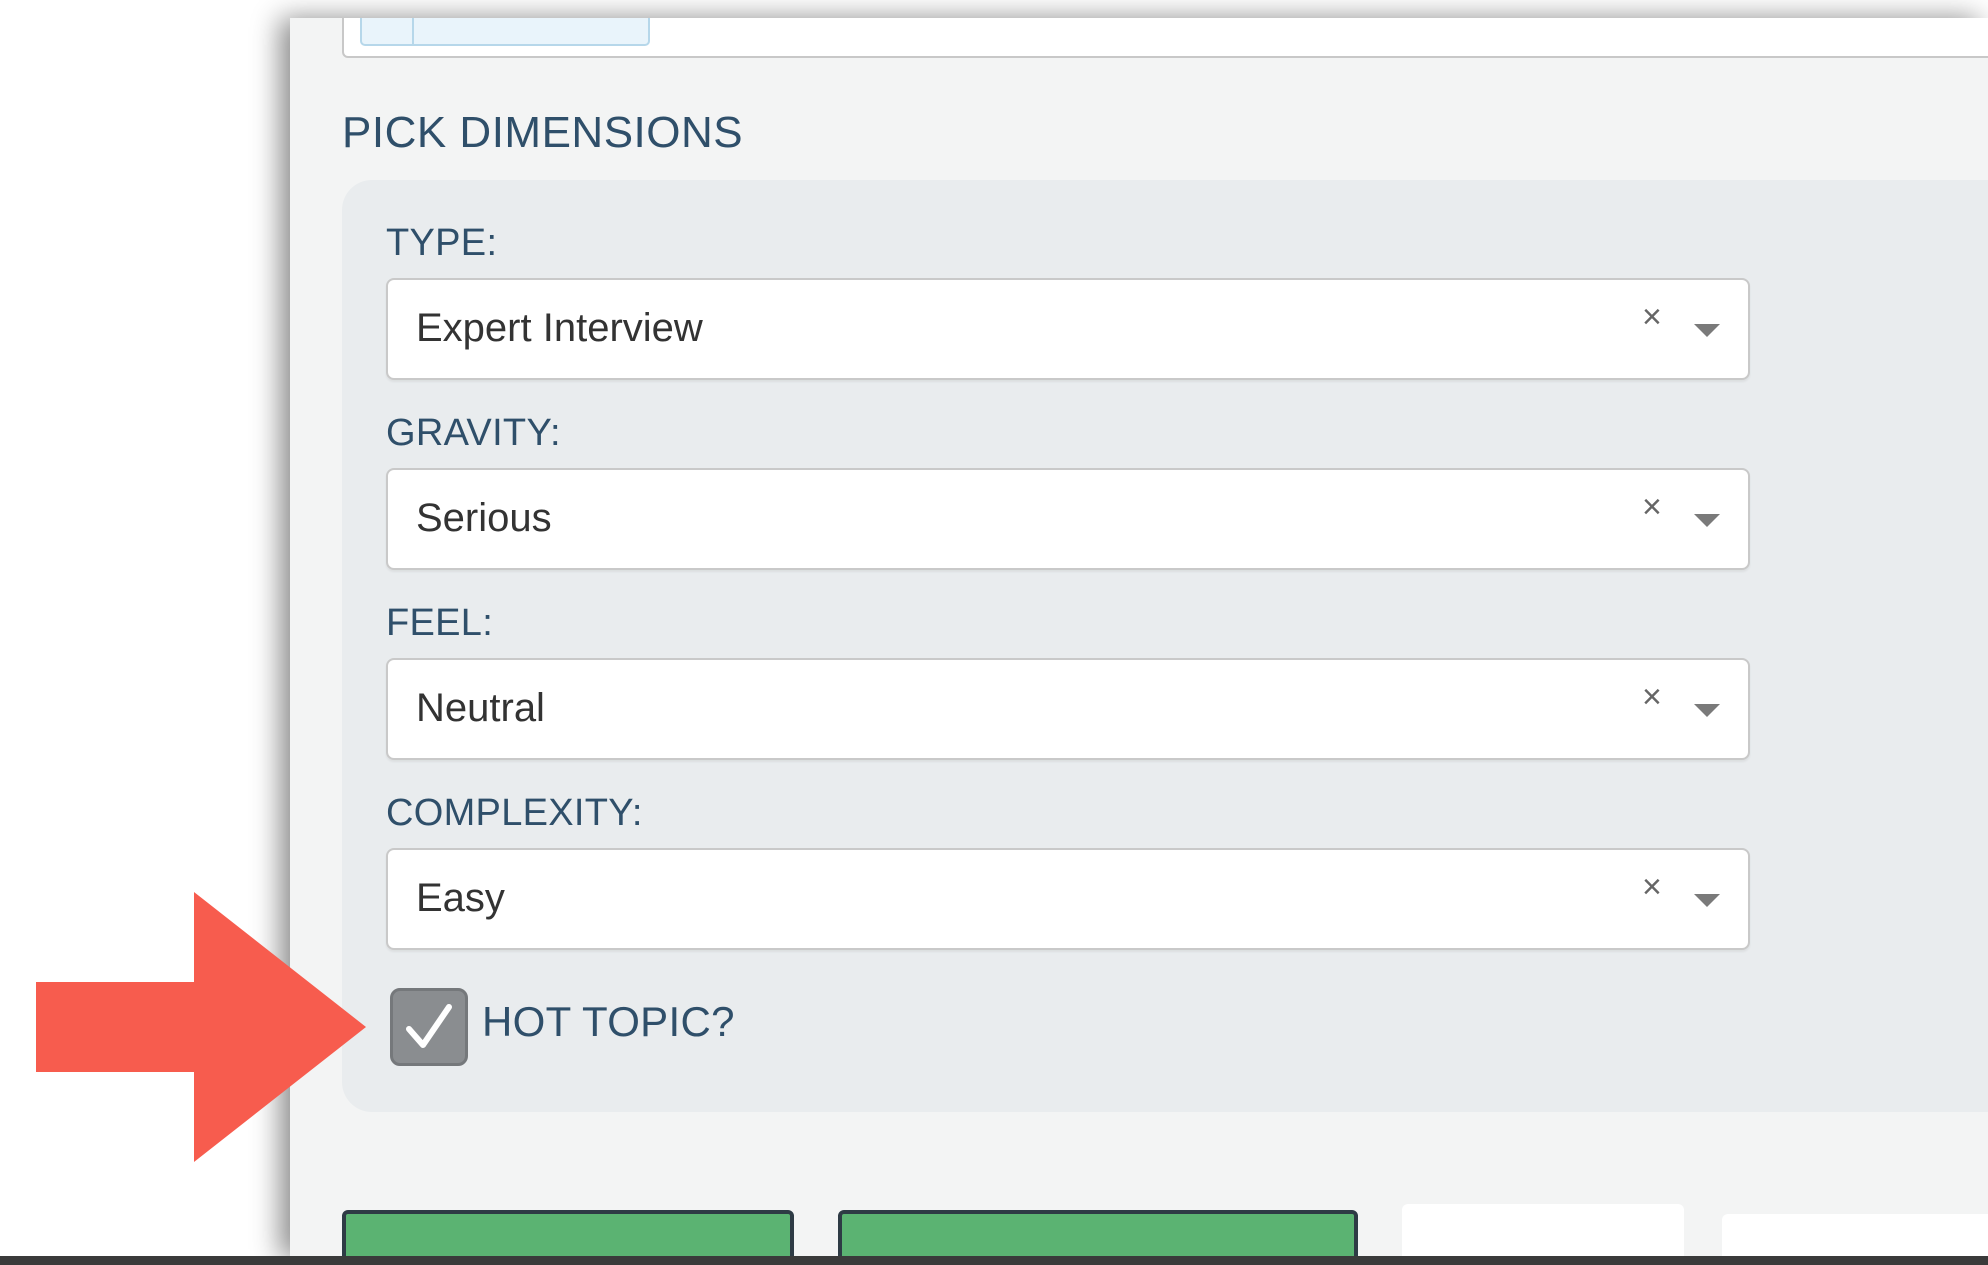  Describe the element at coordinates (514, 813) in the screenshot. I see `complexity-label: COMPLEXITY:` at that location.